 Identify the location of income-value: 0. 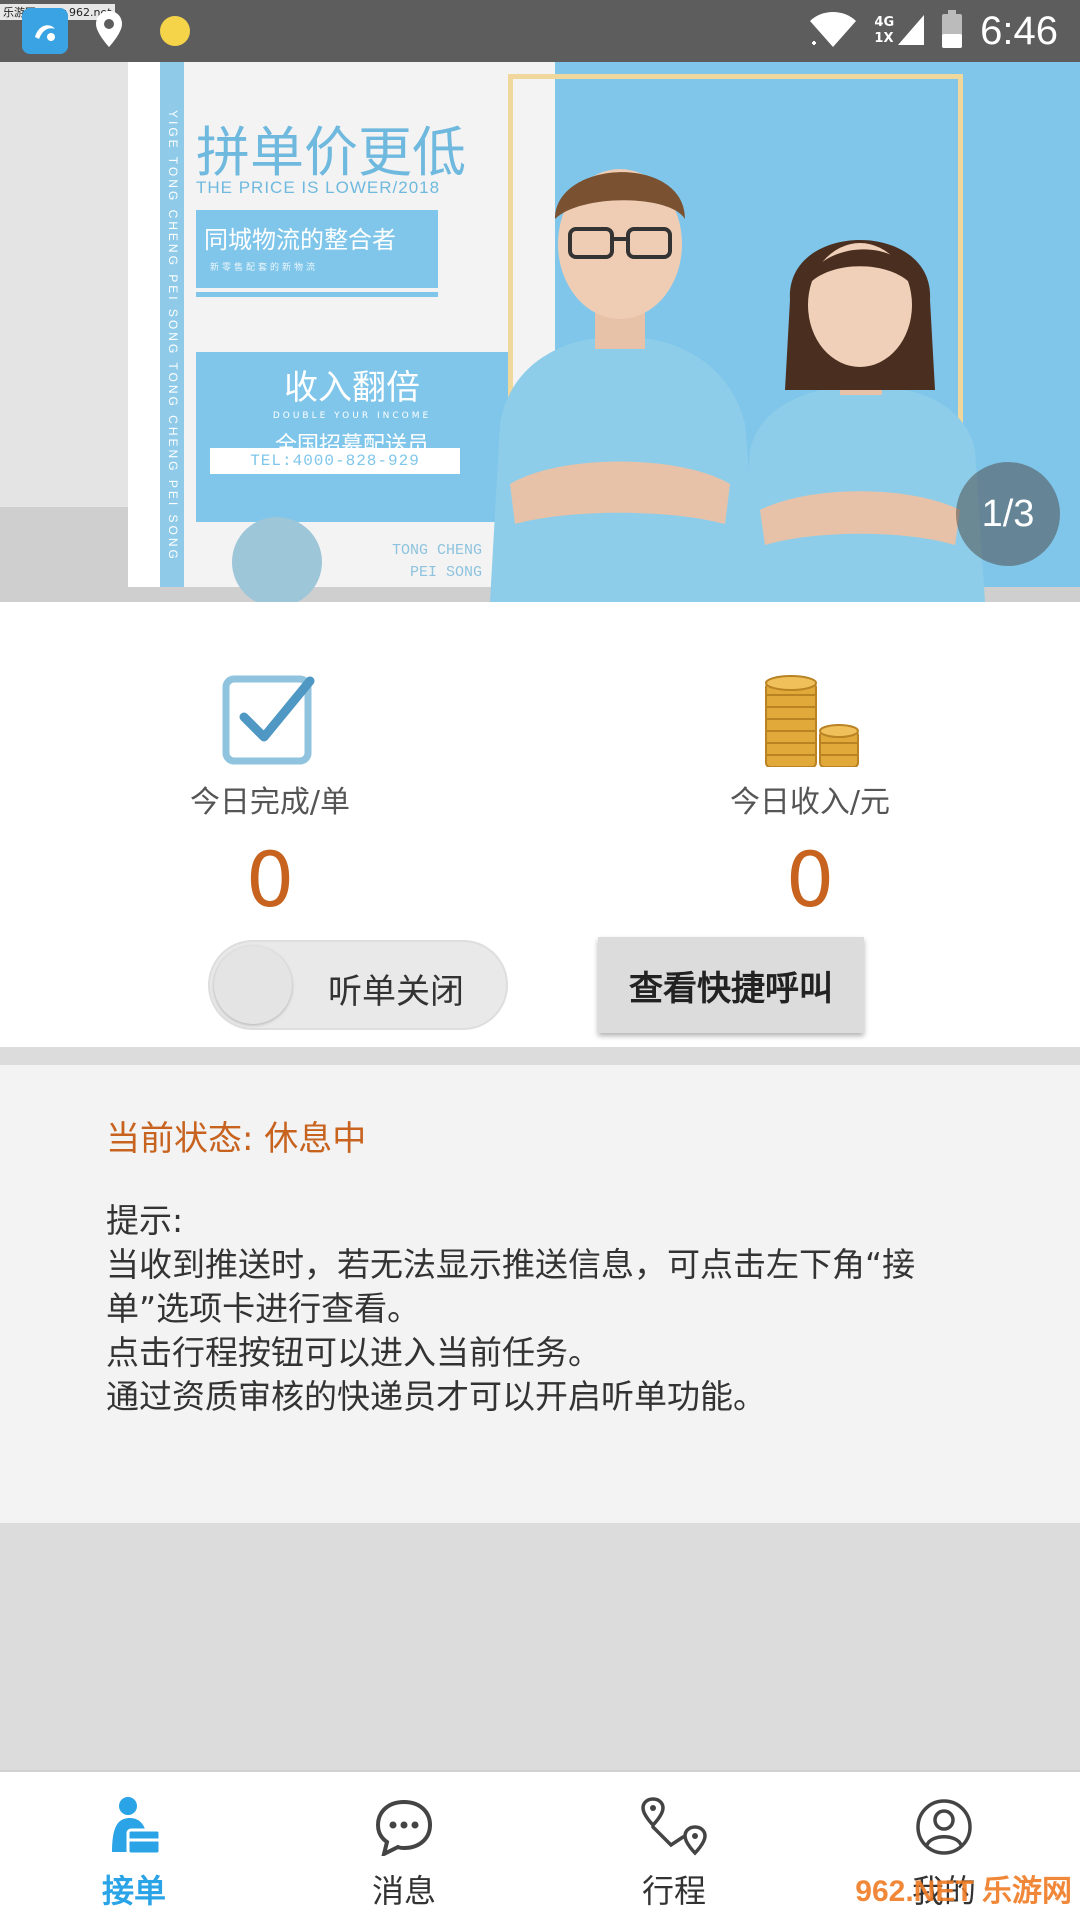
(810, 879).